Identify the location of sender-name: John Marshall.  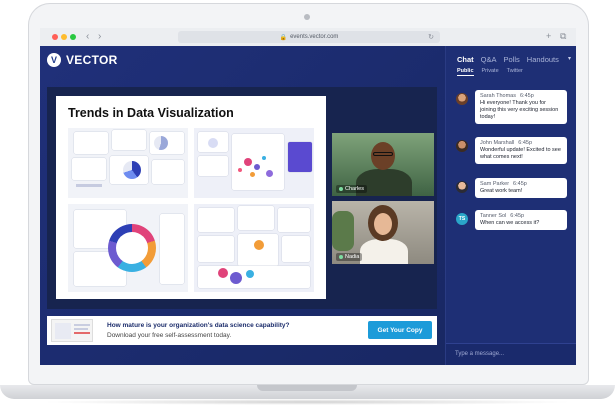
(497, 143).